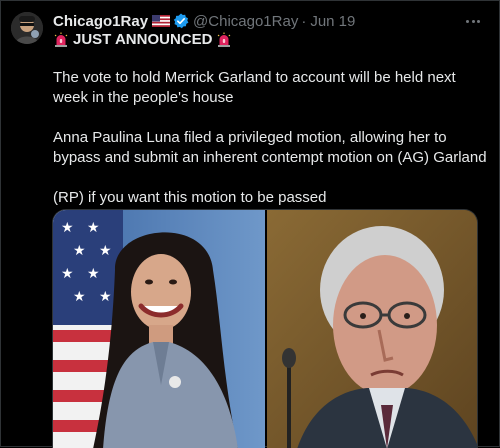 This screenshot has width=500, height=448. I want to click on avatar, so click(27, 28).